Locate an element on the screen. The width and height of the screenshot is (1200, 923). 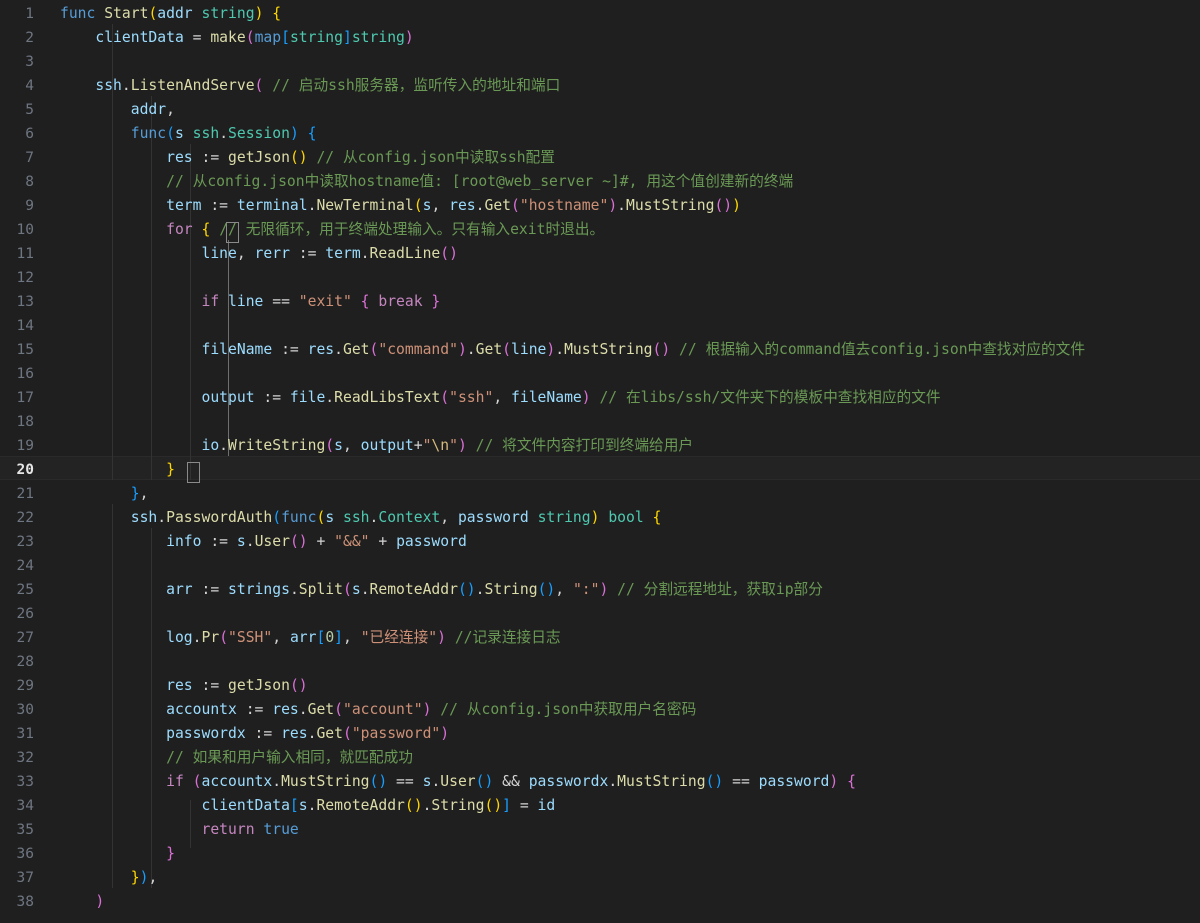
code-line-11: line, rerr := term.ReadLine() is located at coordinates (258, 254).